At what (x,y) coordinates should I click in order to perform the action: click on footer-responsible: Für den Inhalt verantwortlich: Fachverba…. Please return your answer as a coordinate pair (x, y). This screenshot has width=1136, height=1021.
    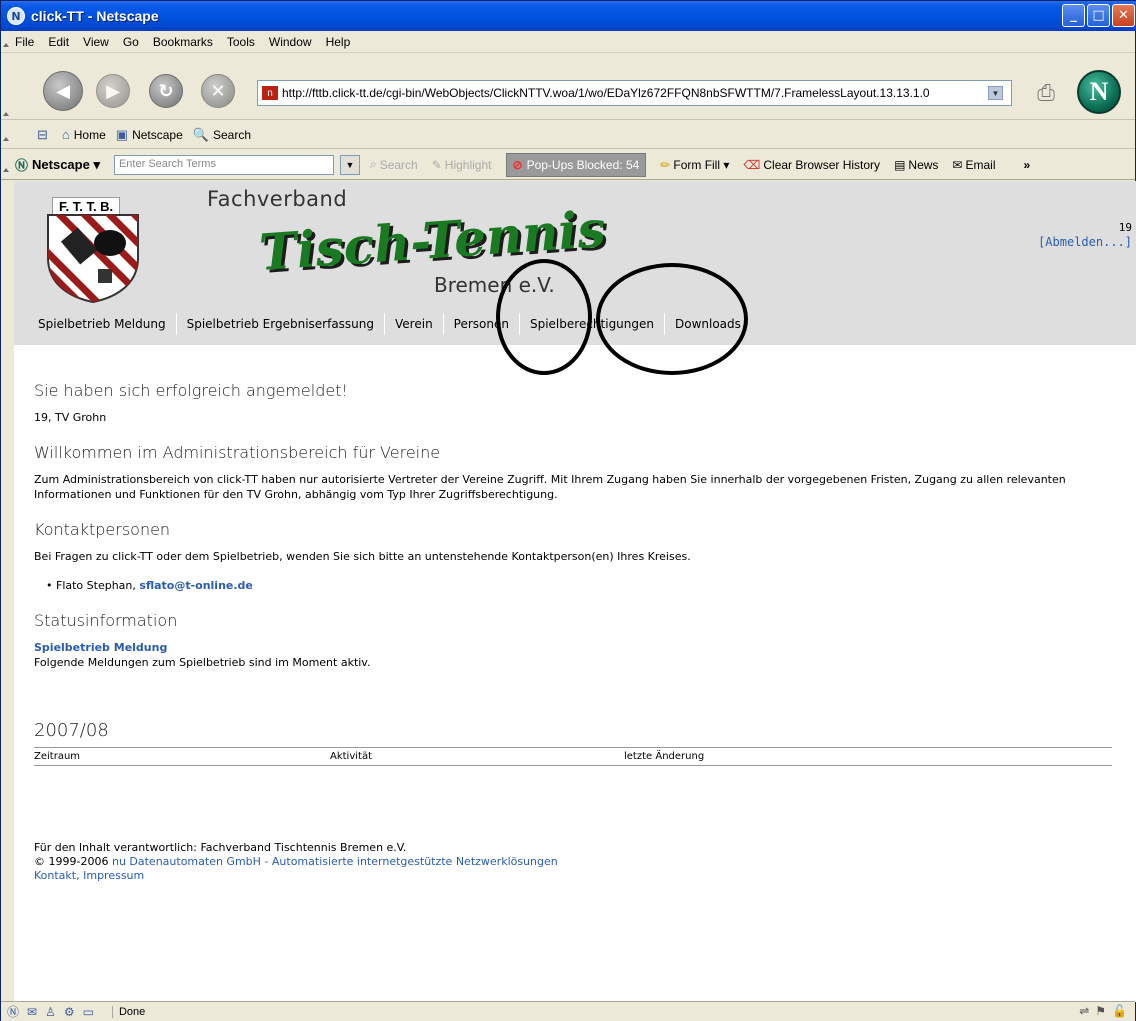
    Looking at the image, I should click on (220, 847).